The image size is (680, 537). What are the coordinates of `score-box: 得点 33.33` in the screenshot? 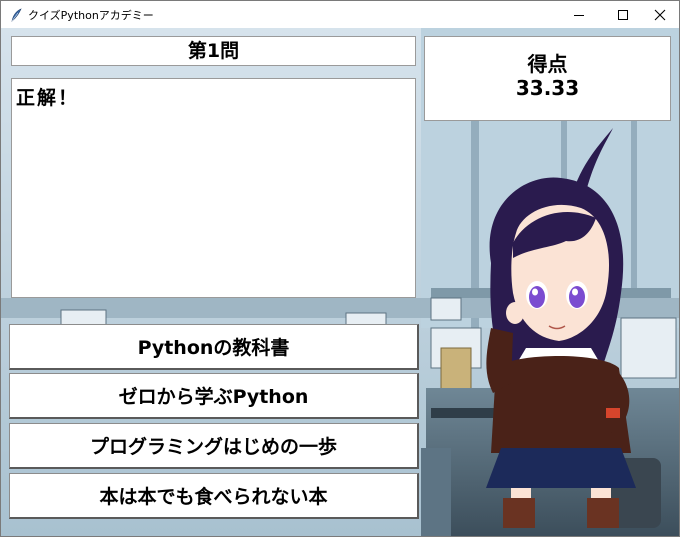 It's located at (547, 78).